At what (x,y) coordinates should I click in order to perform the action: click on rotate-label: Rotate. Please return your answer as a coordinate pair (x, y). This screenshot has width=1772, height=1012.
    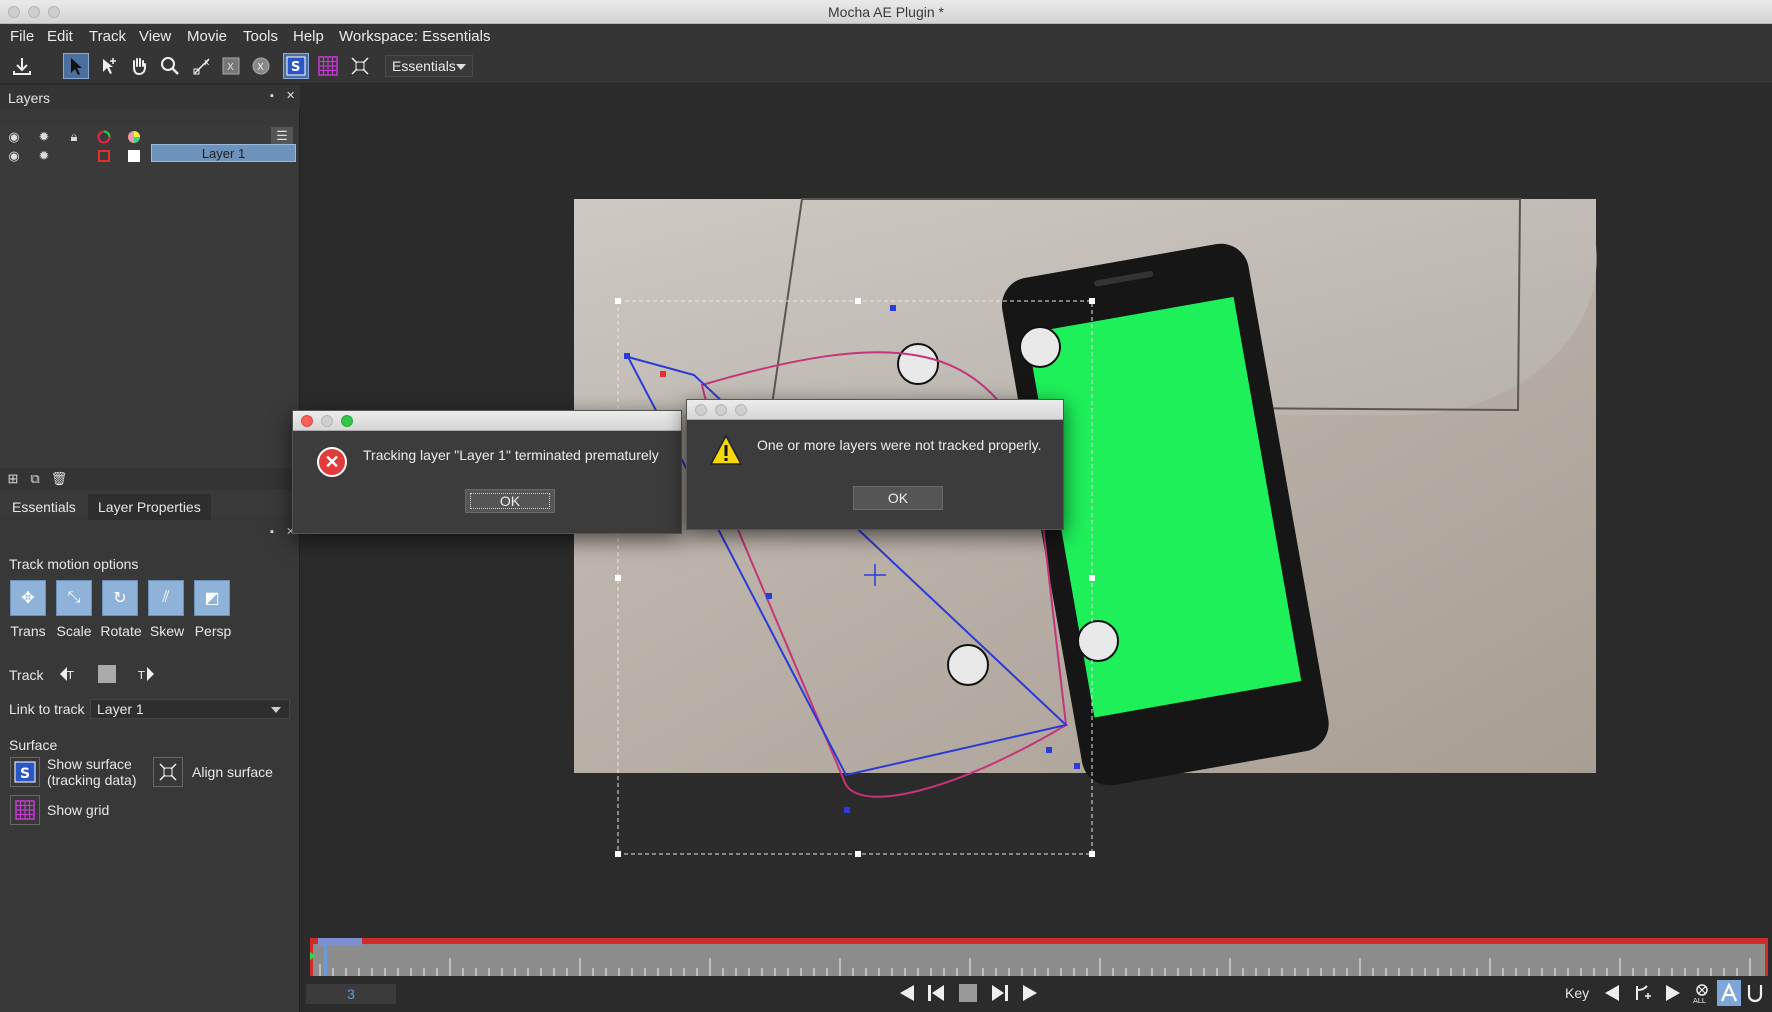
    Looking at the image, I should click on (121, 631).